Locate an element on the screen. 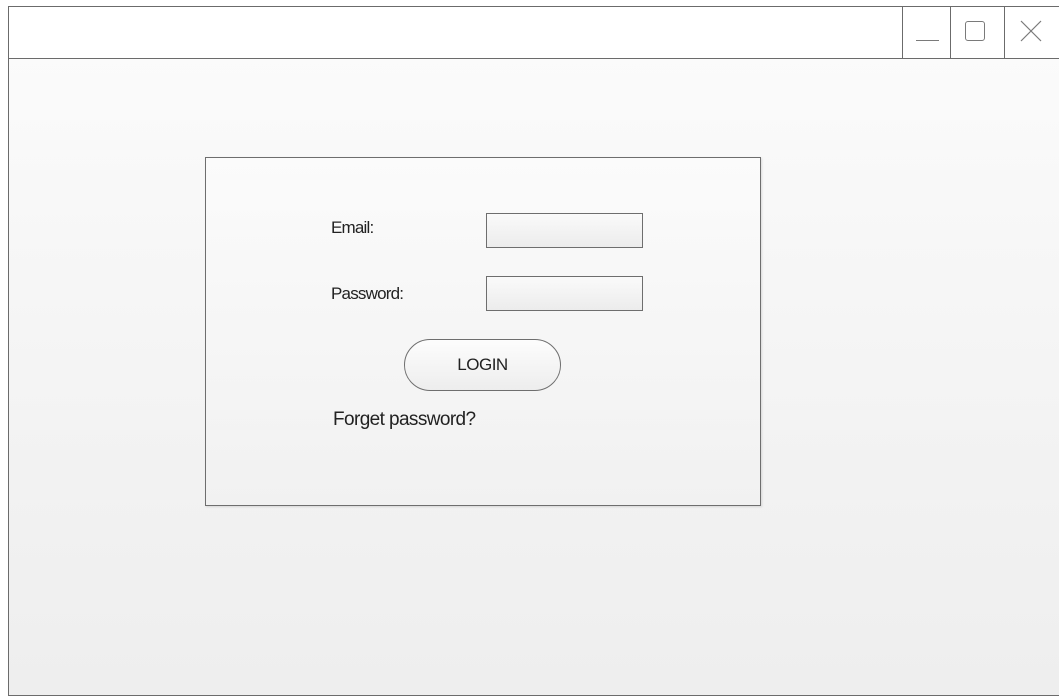 This screenshot has width=1059, height=696. maximize-button is located at coordinates (977, 32).